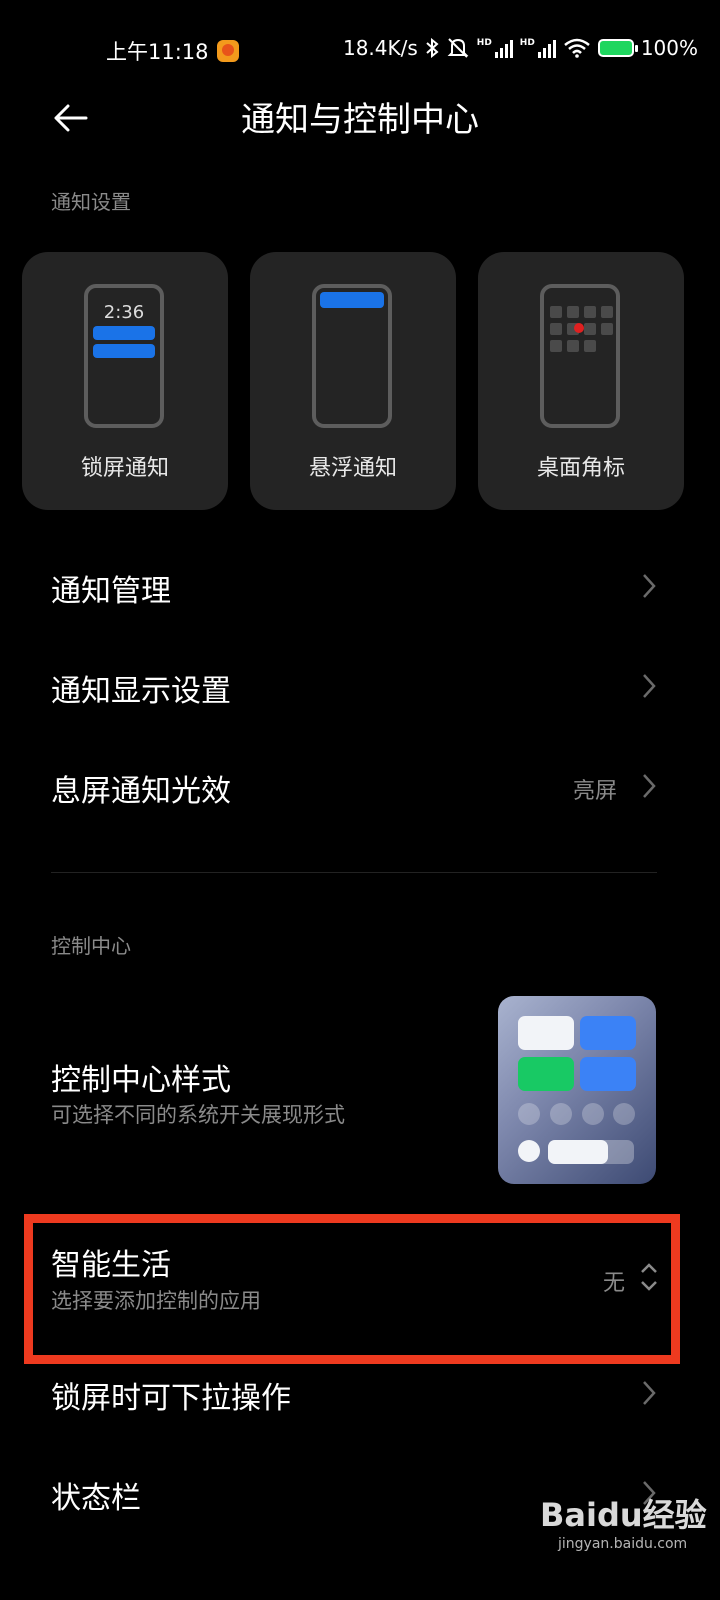 The image size is (720, 1600). Describe the element at coordinates (617, 48) in the screenshot. I see `battery-icon` at that location.